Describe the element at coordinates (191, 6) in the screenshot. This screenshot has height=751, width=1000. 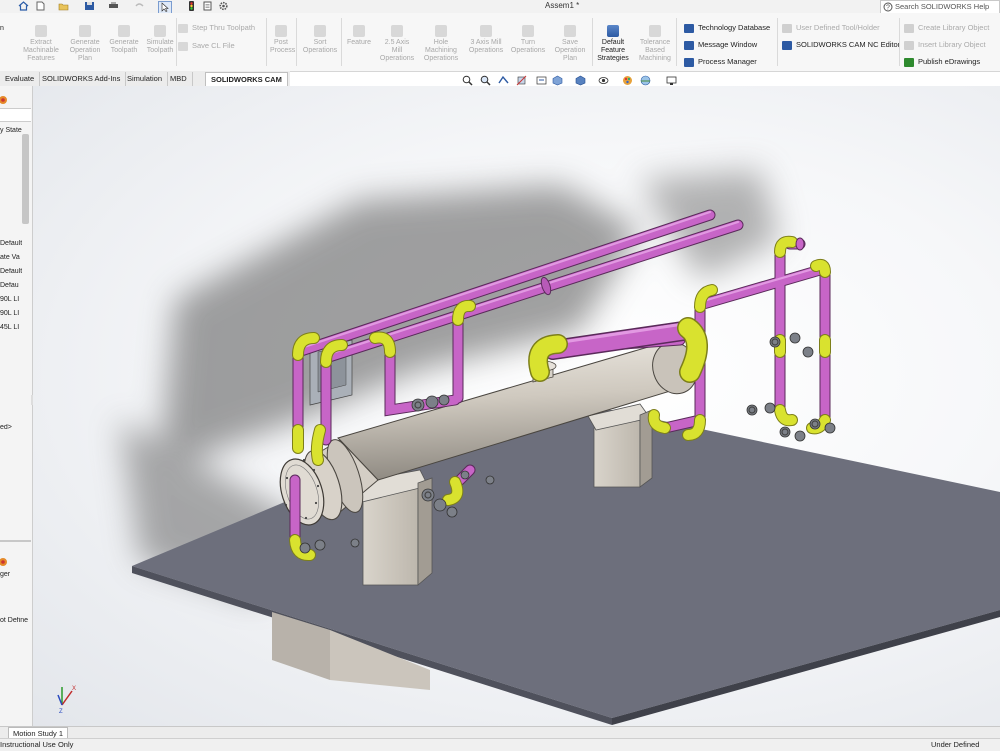
I see `traffic-light-icon` at that location.